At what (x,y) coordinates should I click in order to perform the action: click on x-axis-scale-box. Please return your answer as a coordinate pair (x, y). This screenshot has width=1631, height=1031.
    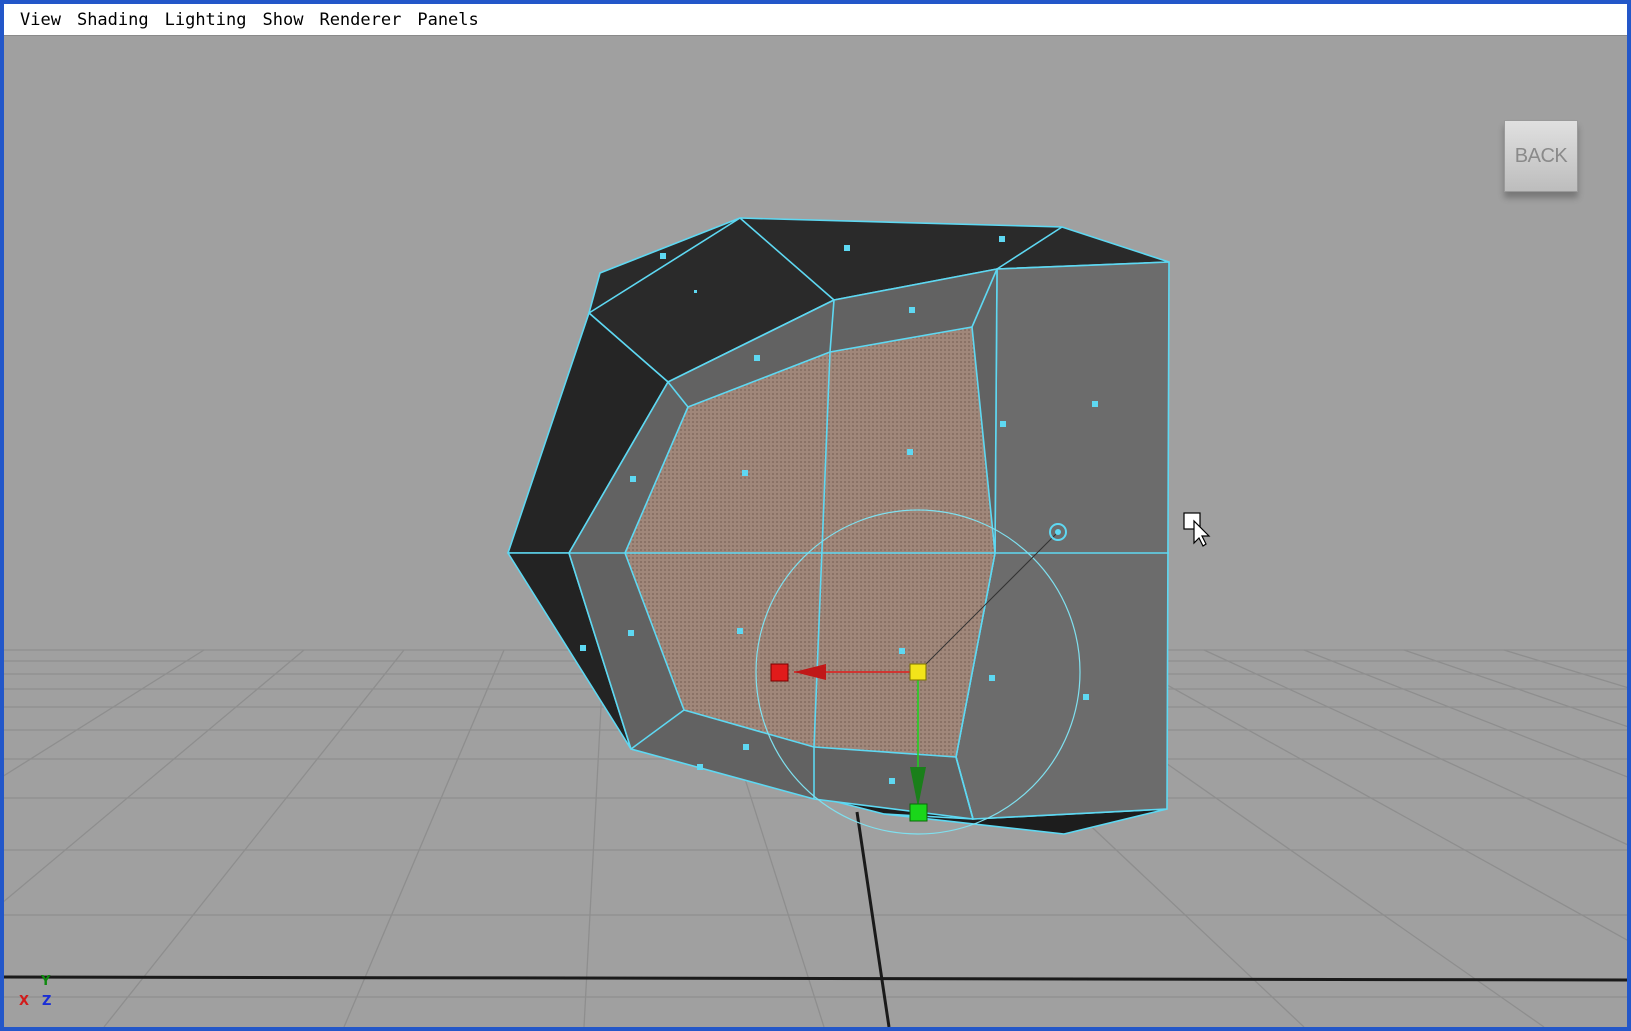
    Looking at the image, I should click on (779, 672).